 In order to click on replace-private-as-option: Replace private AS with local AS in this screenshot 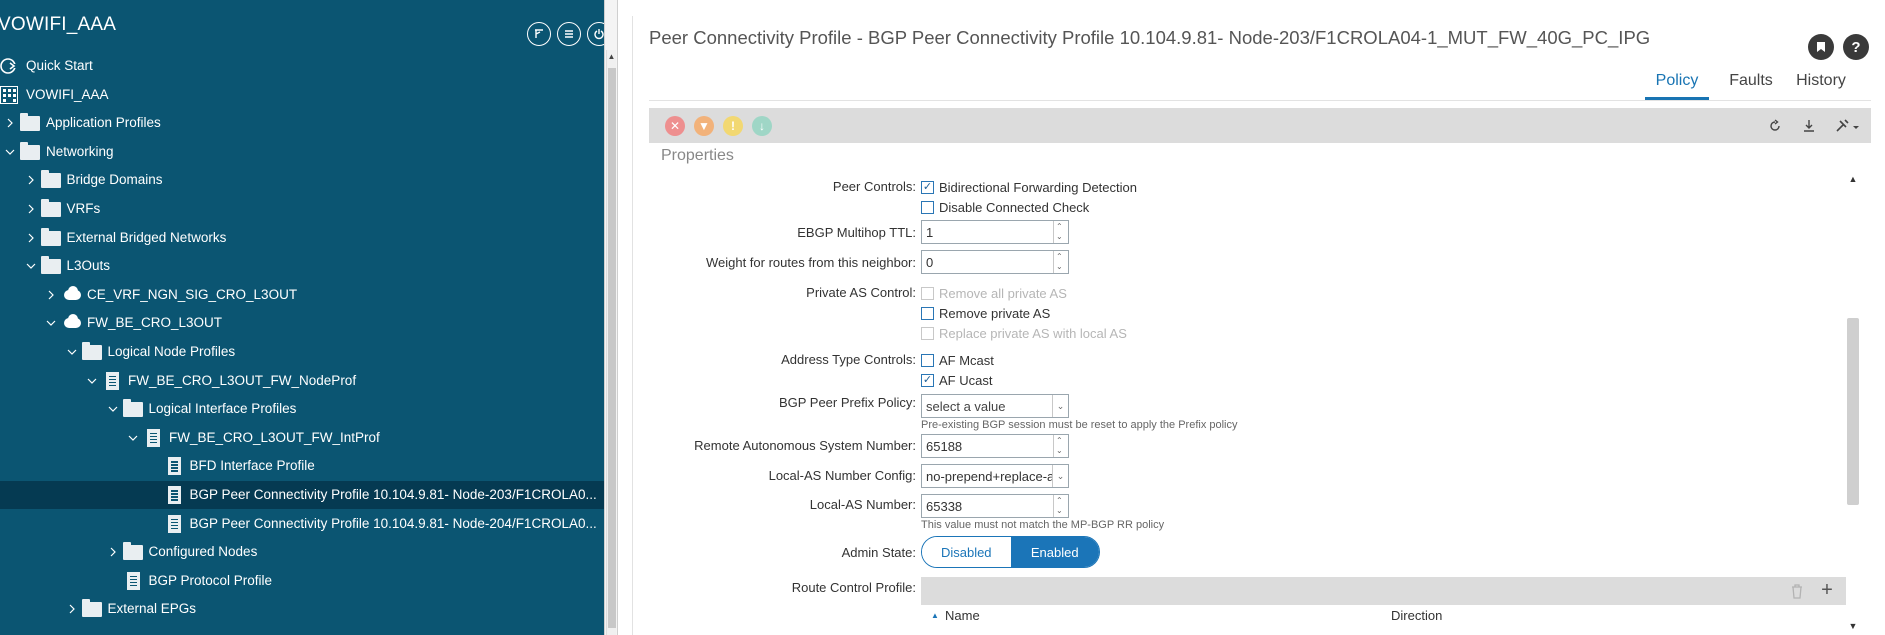, I will do `click(1024, 333)`.